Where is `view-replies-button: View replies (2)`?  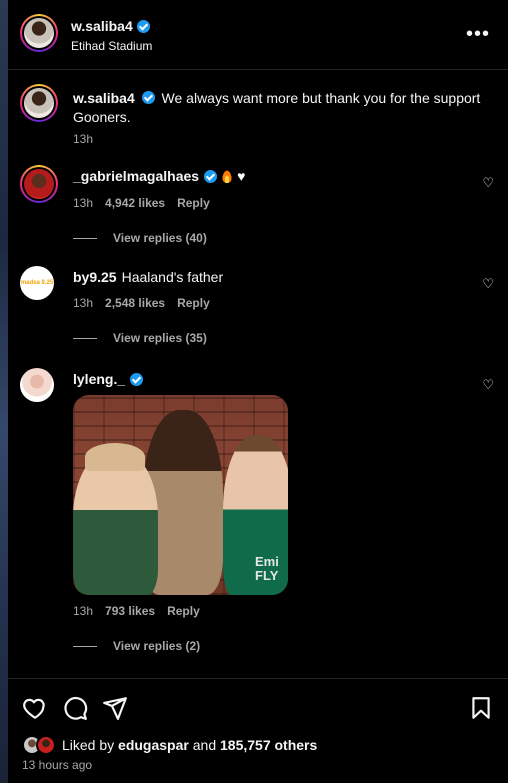 view-replies-button: View replies (2) is located at coordinates (136, 646).